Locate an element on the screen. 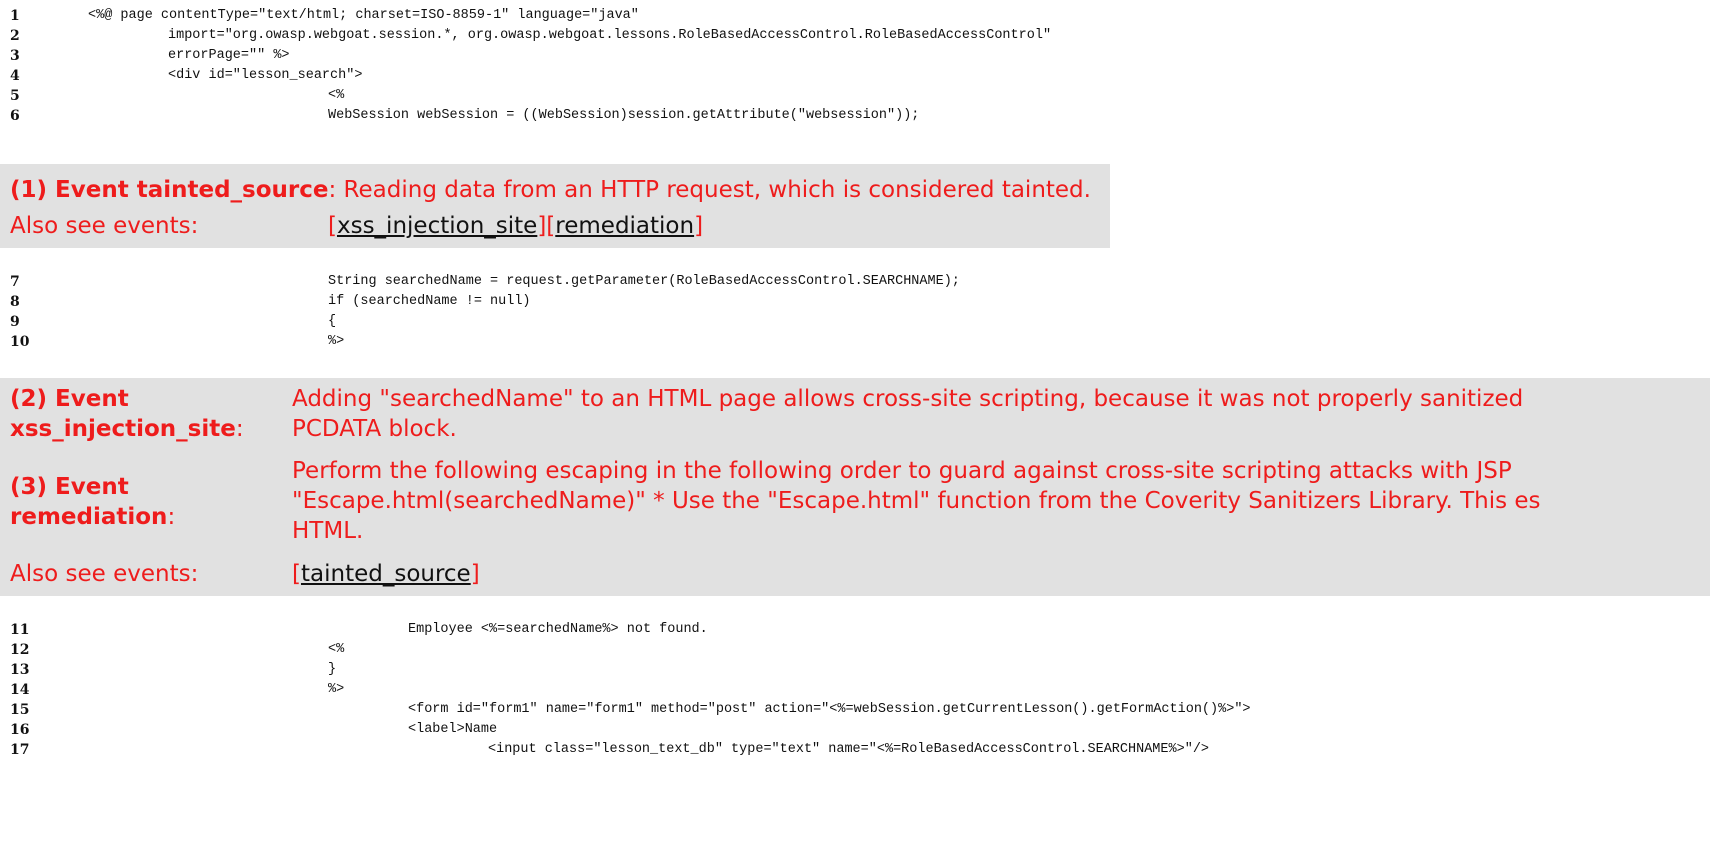  line-number: 12 is located at coordinates (20, 650).